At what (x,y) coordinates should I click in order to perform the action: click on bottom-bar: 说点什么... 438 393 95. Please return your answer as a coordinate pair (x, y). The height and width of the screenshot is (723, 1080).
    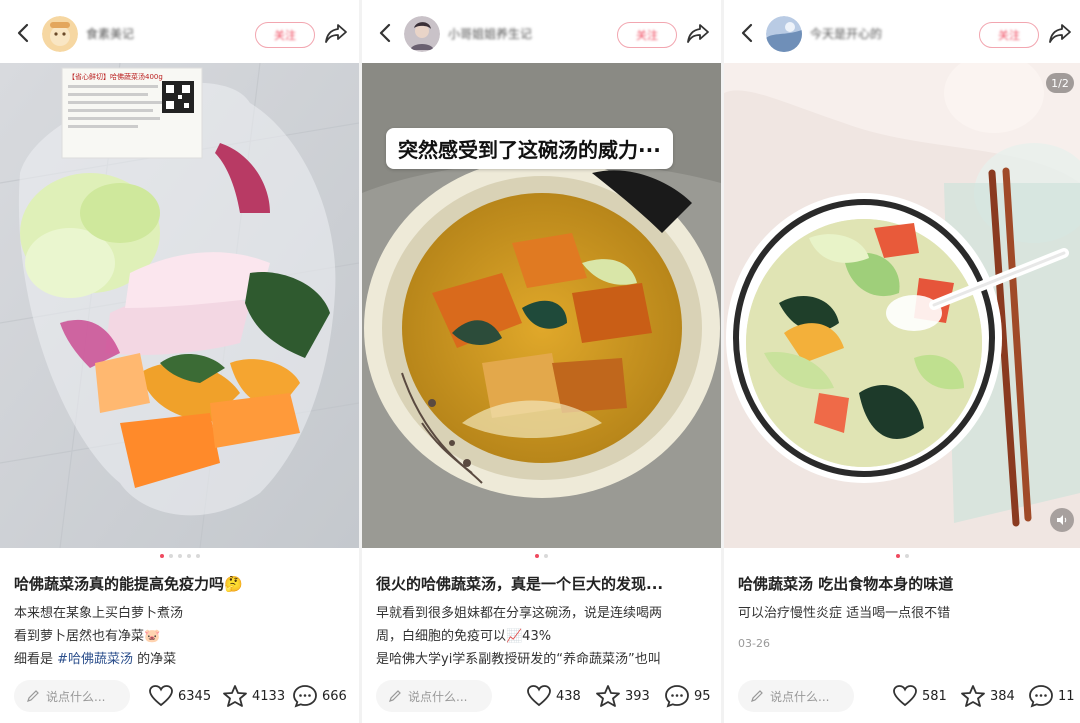
    Looking at the image, I should click on (541, 697).